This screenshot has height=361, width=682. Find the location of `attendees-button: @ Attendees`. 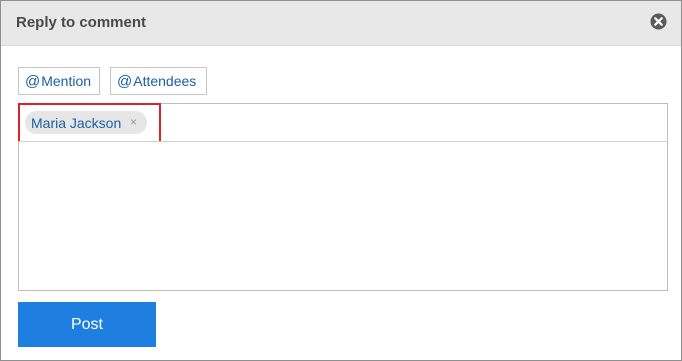

attendees-button: @ Attendees is located at coordinates (158, 81).